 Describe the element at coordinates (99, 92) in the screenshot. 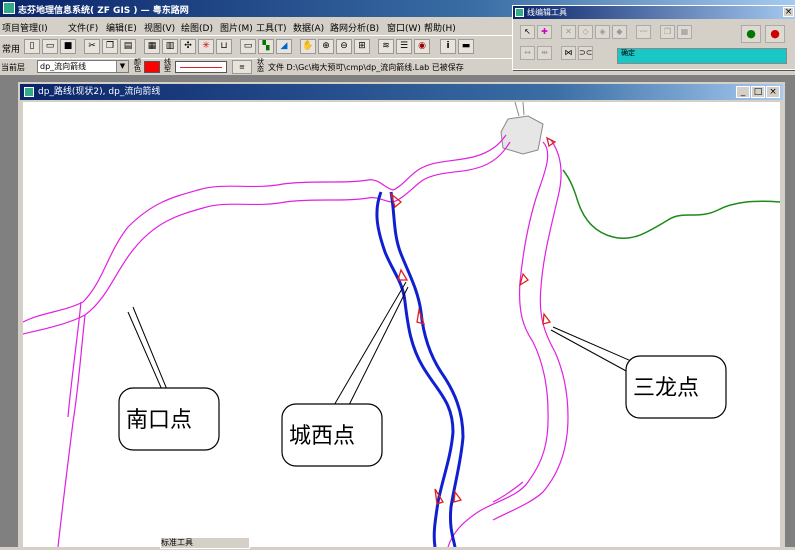

I see `map-window-title: dp_路线(现状2), dp_流向箭线` at that location.